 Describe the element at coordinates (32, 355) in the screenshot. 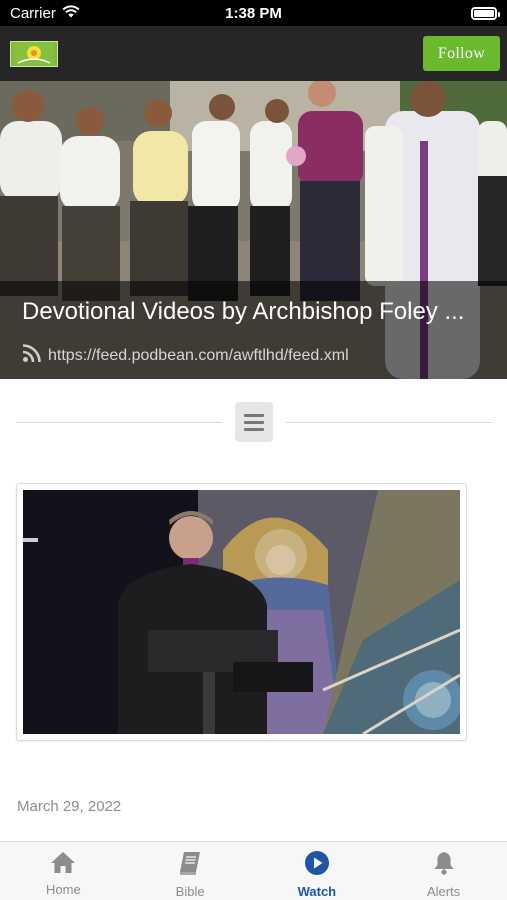

I see `rss-icon` at that location.